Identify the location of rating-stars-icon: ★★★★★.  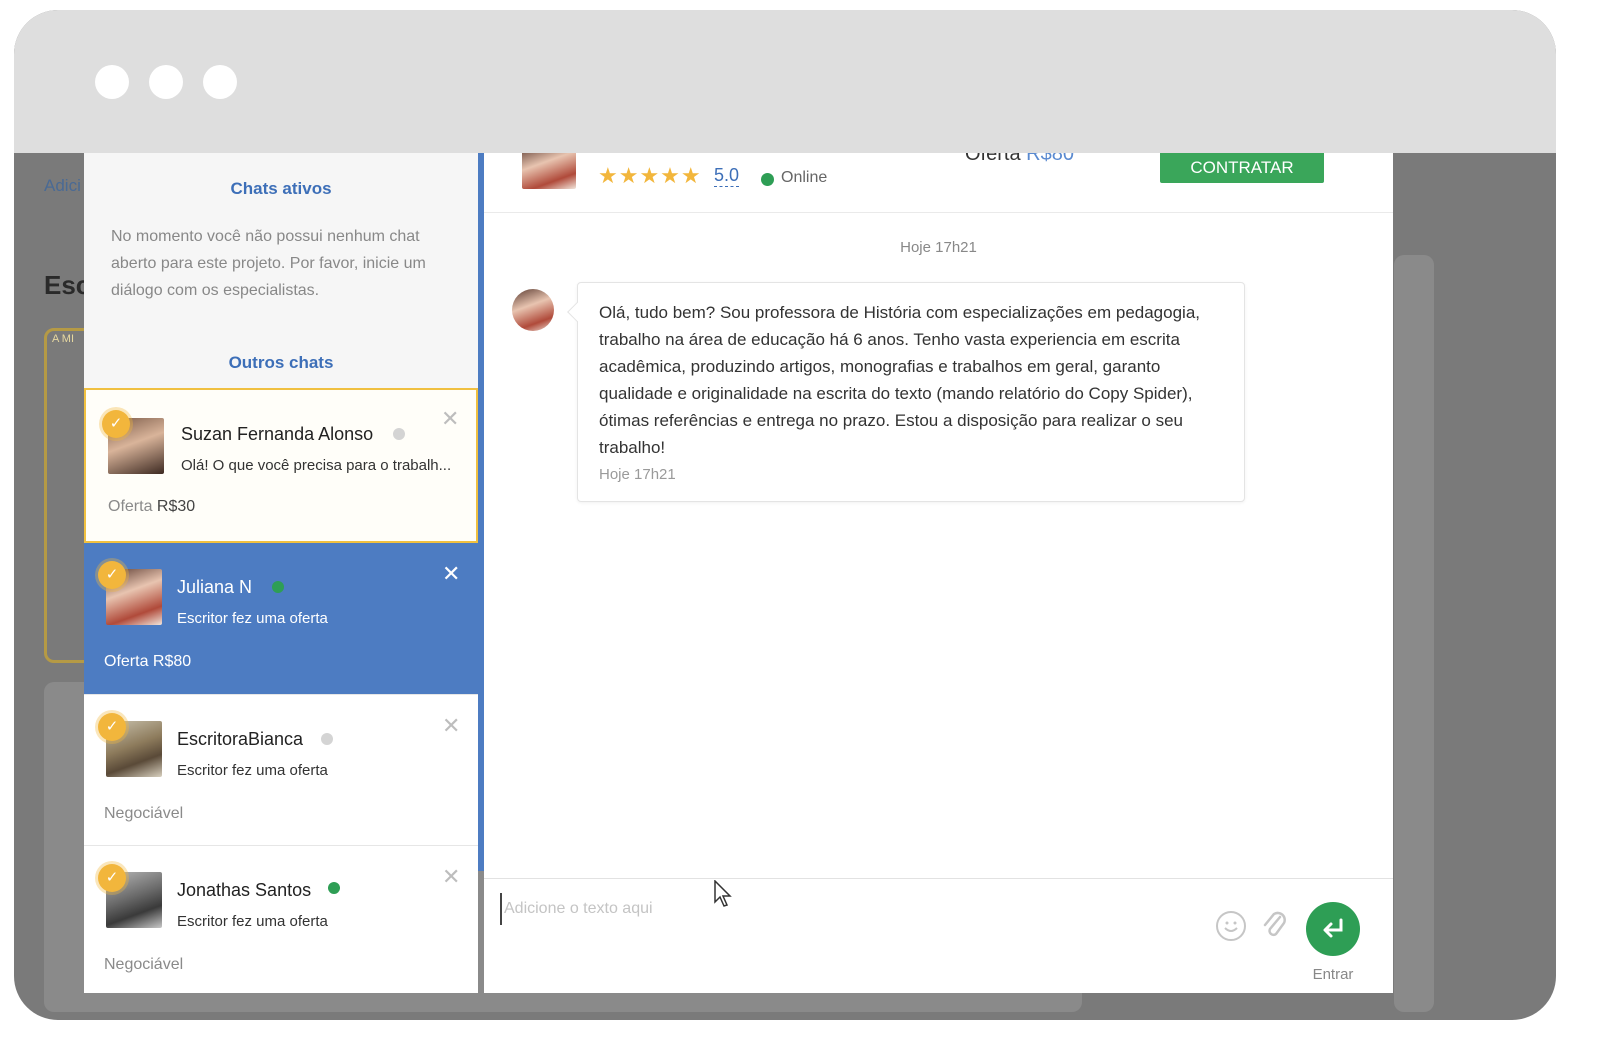
(650, 175).